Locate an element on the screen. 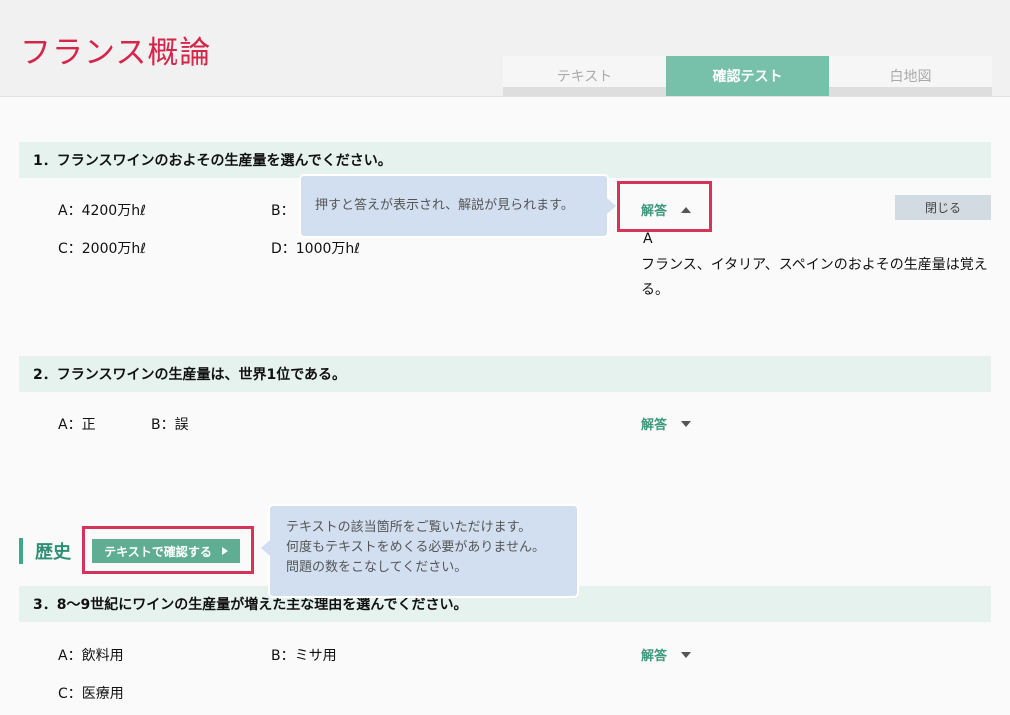  tab-blank-map: 白地図 is located at coordinates (910, 76).